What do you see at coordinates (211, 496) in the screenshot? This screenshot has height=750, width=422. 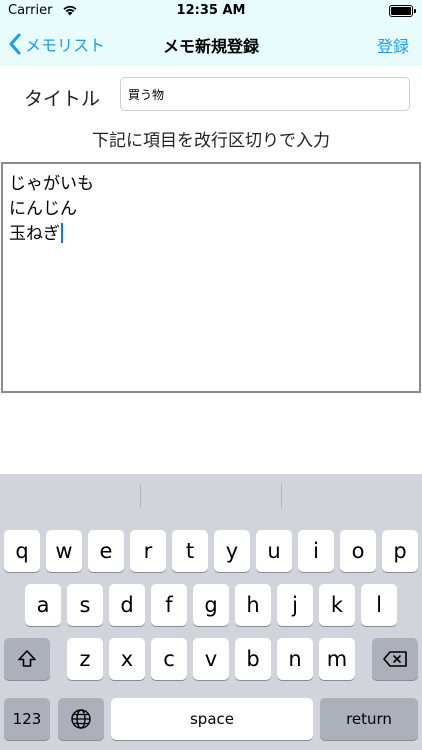 I see `predictive-bar` at bounding box center [211, 496].